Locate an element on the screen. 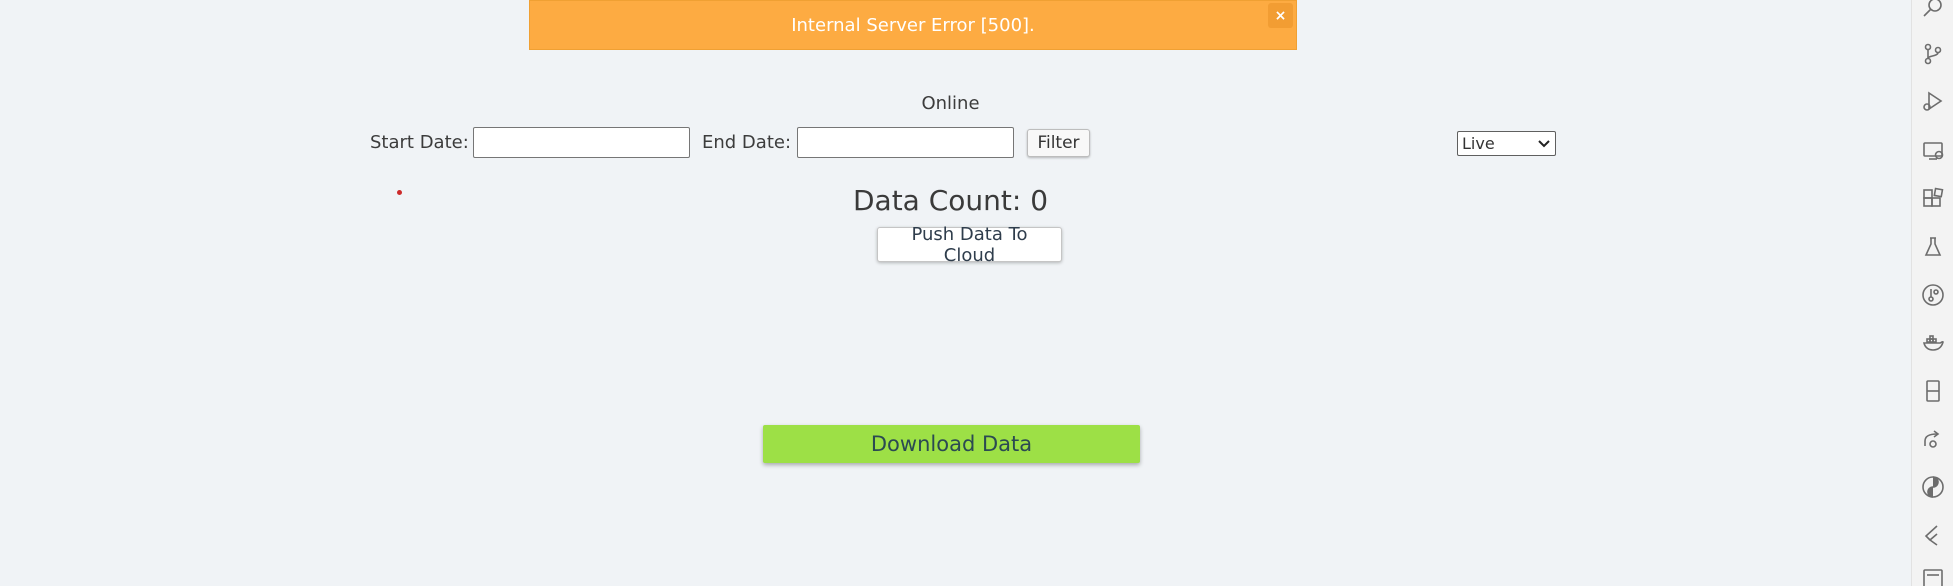  mode-select: Live is located at coordinates (1506, 143).